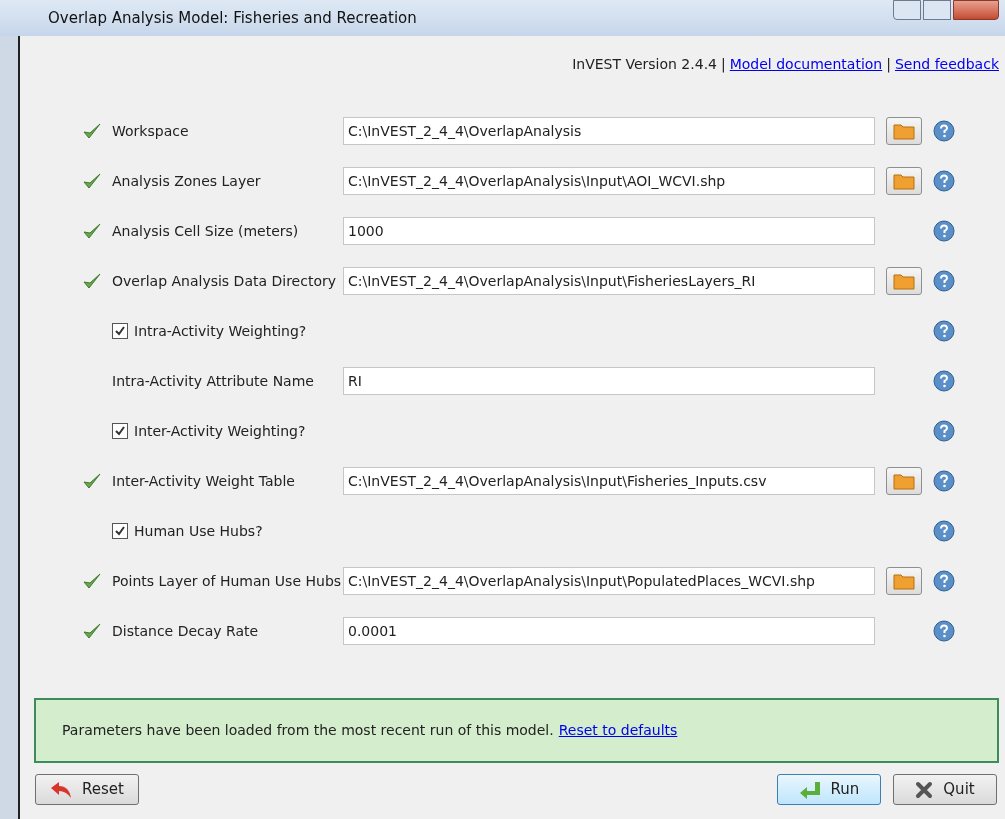 Image resolution: width=1005 pixels, height=819 pixels. I want to click on input-field: 1000, so click(609, 231).